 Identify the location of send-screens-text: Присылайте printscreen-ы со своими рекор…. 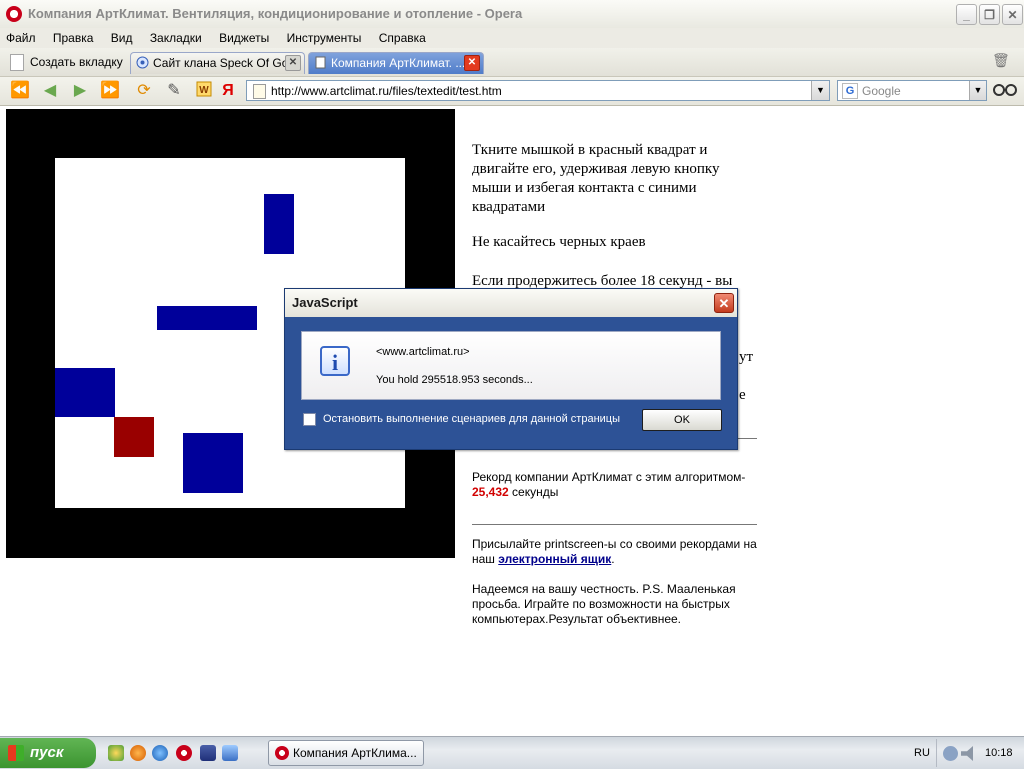
(617, 552).